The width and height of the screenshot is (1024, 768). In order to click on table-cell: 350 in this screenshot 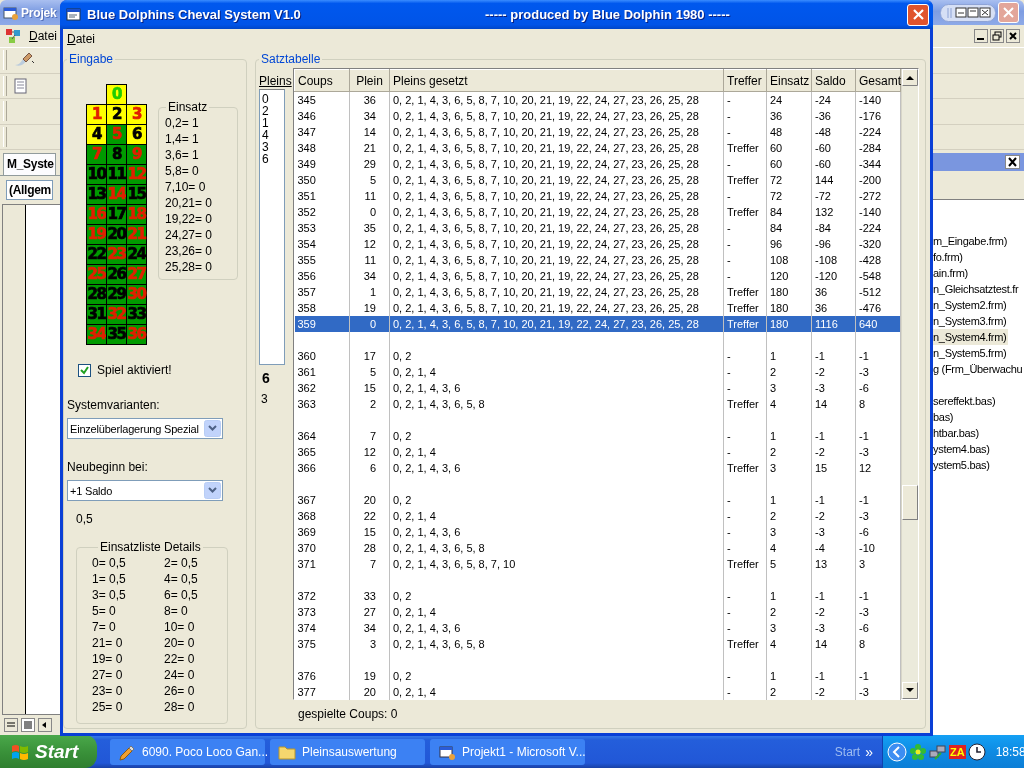, I will do `click(322, 180)`.